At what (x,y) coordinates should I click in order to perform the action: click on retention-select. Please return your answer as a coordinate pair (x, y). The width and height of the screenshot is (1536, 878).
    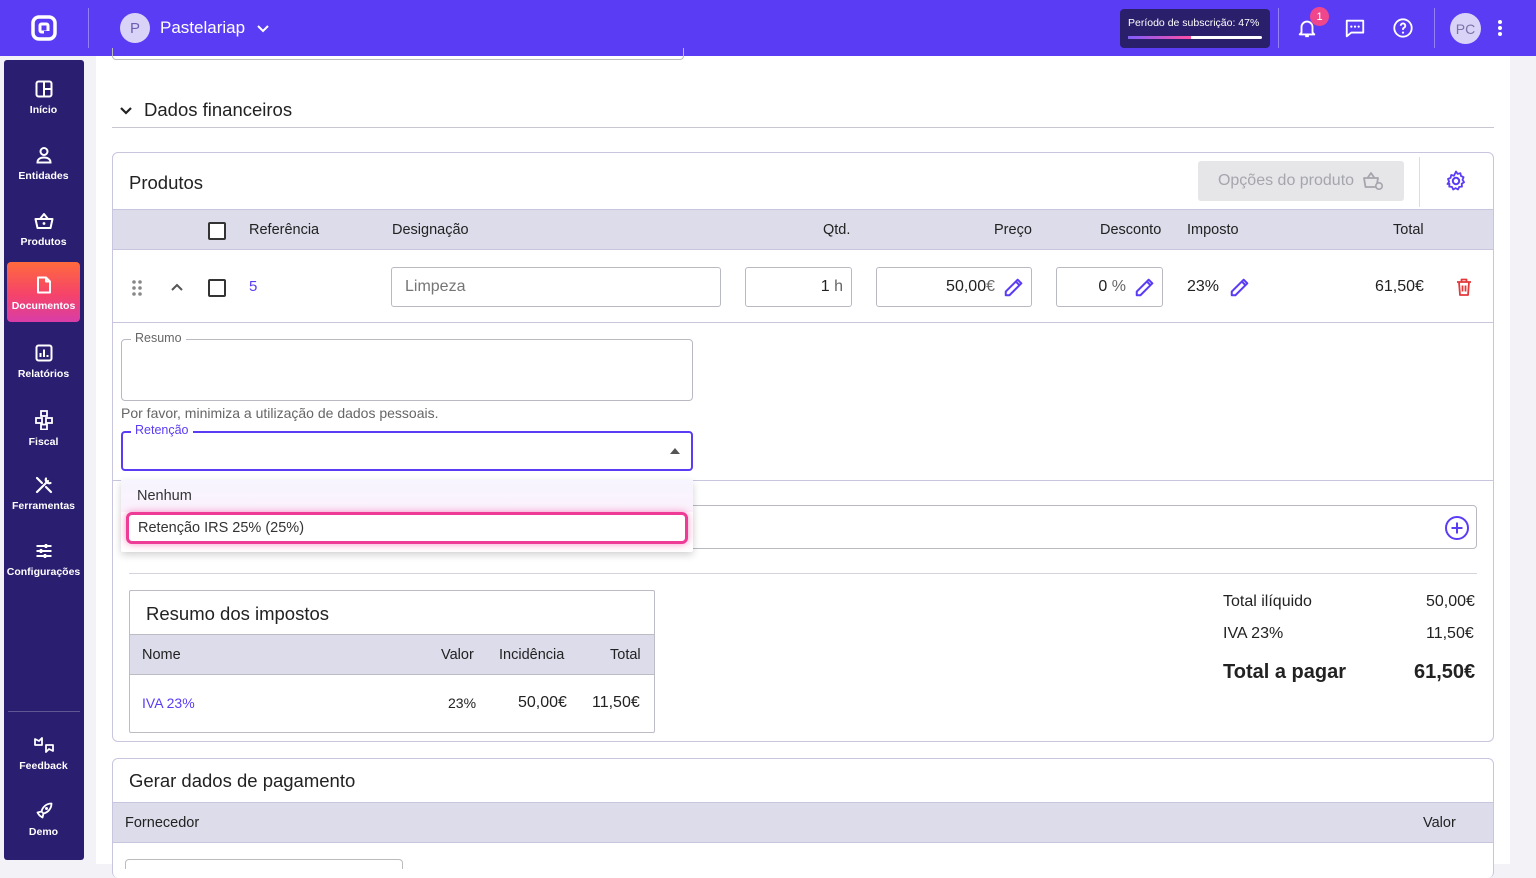
    Looking at the image, I should click on (407, 451).